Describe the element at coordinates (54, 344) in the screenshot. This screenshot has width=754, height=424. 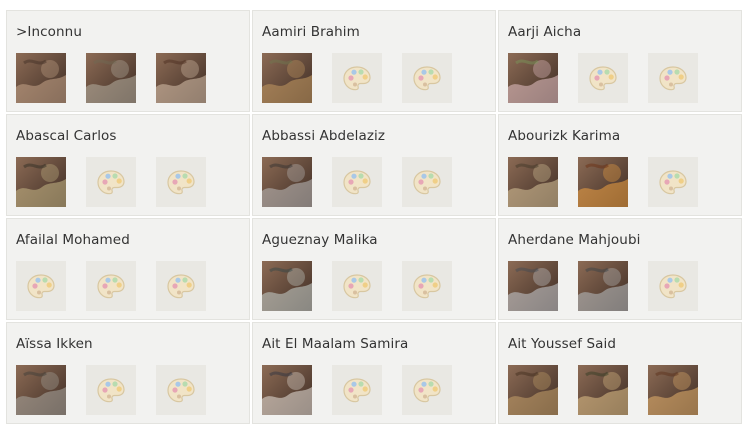
I see `artist-name: Aïssa Ikken` at that location.